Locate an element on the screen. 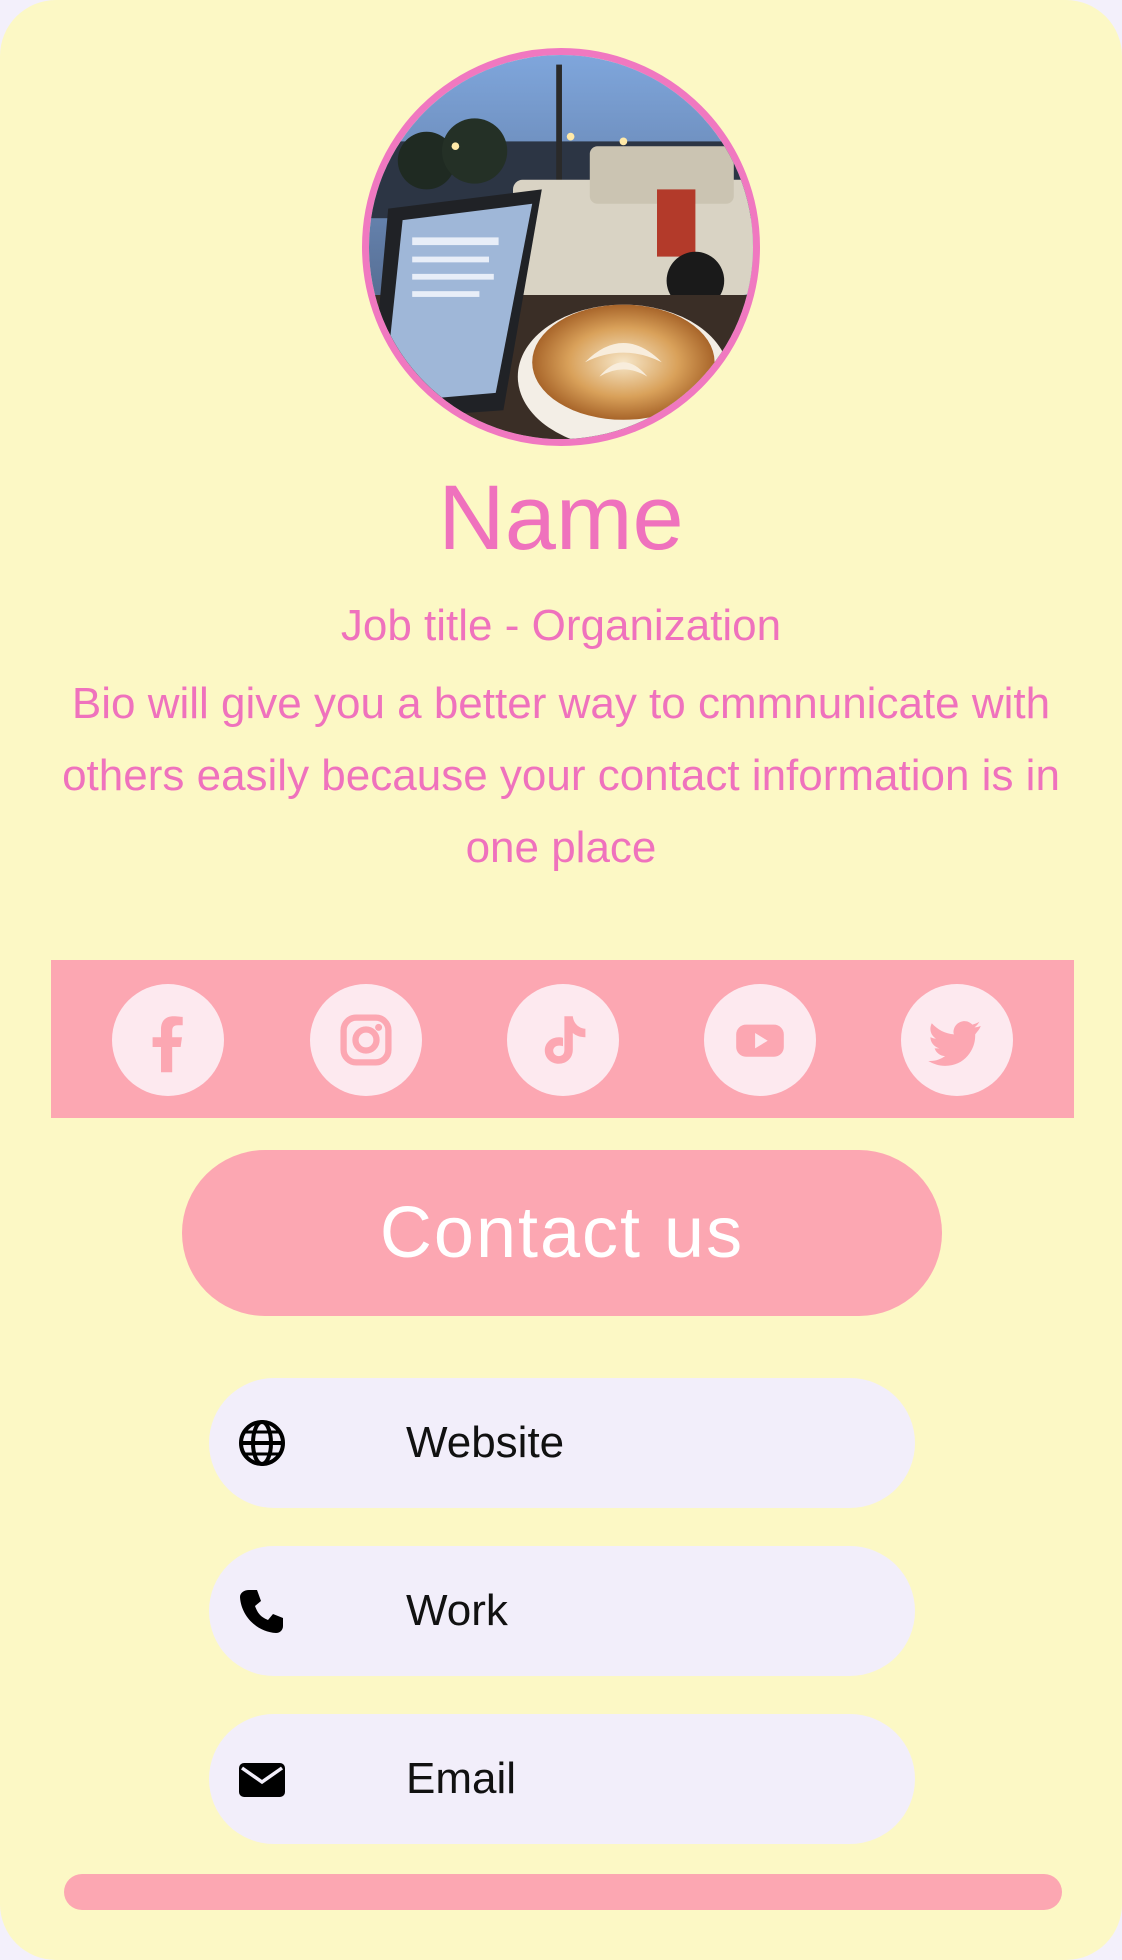 Image resolution: width=1122 pixels, height=1960 pixels. social-links-bar is located at coordinates (562, 1039).